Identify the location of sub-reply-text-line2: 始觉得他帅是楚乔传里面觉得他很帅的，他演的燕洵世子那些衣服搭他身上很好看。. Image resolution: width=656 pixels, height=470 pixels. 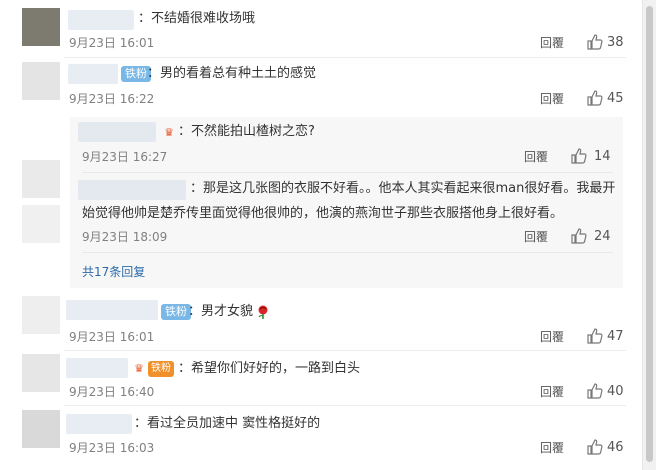
(323, 213).